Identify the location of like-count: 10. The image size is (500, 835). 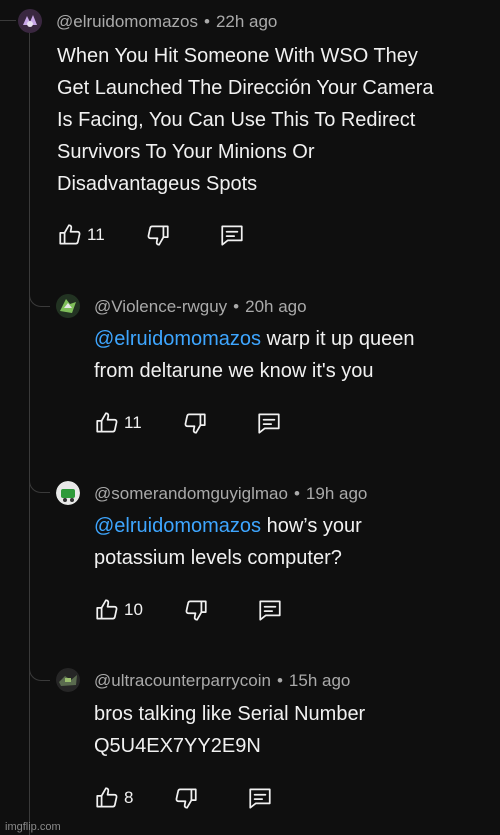
(133, 609).